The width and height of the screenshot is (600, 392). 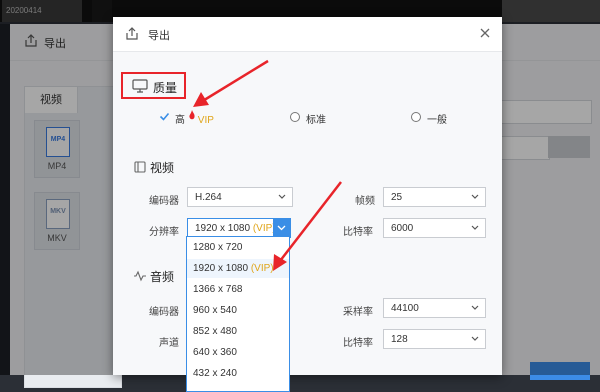 I want to click on audio-encoder-label: 编码器, so click(x=164, y=312).